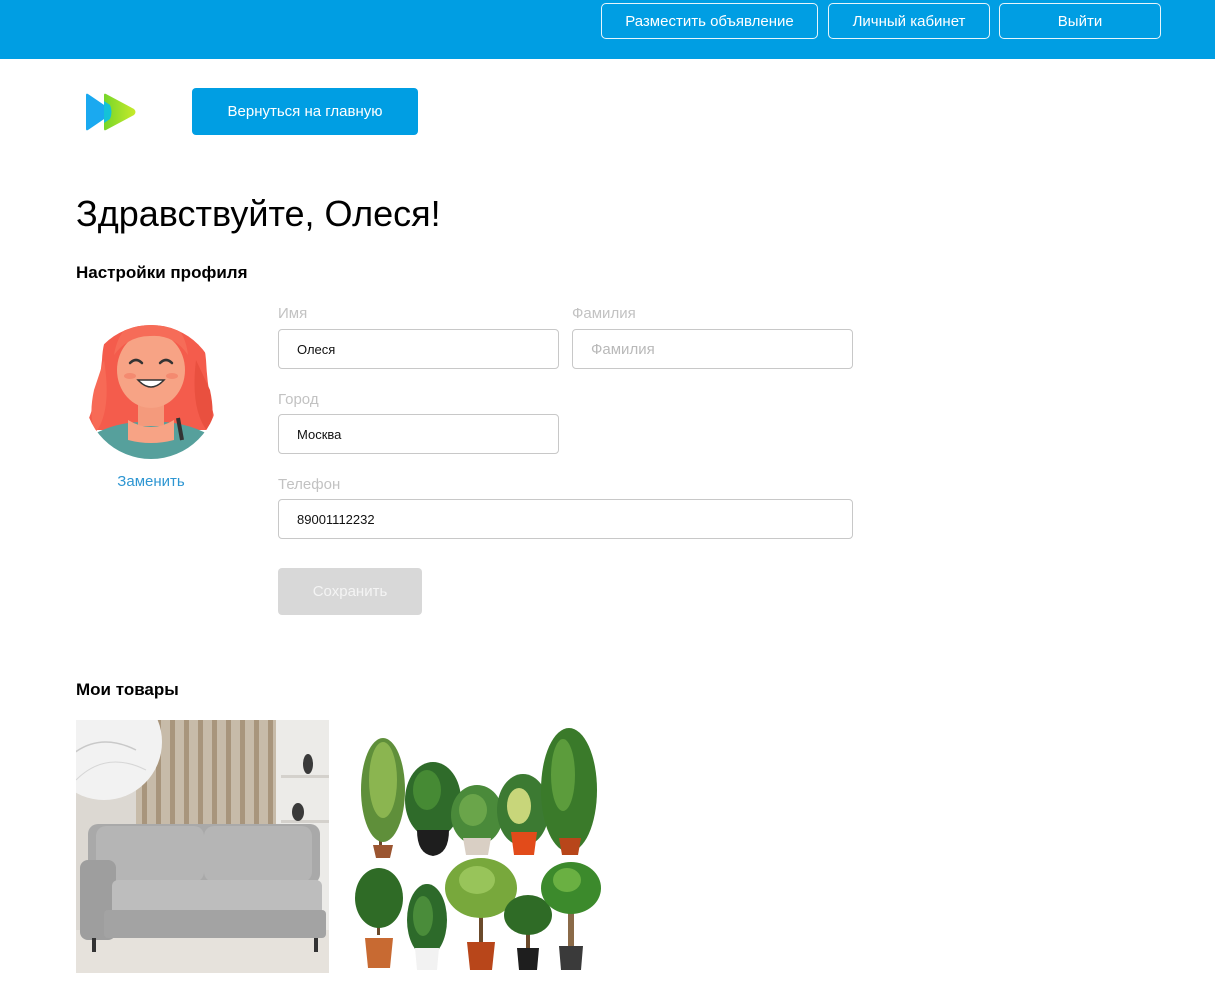 This screenshot has width=1215, height=990. Describe the element at coordinates (162, 272) in the screenshot. I see `profile-settings-title: Настройки профиля` at that location.